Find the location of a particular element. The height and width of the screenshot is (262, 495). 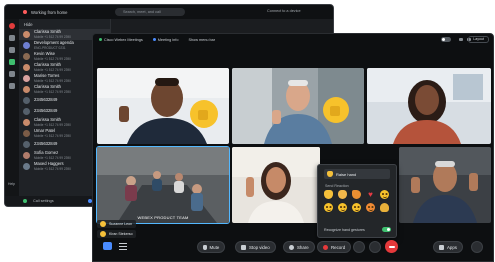

video-tile-woman-waving is located at coordinates (276, 185).